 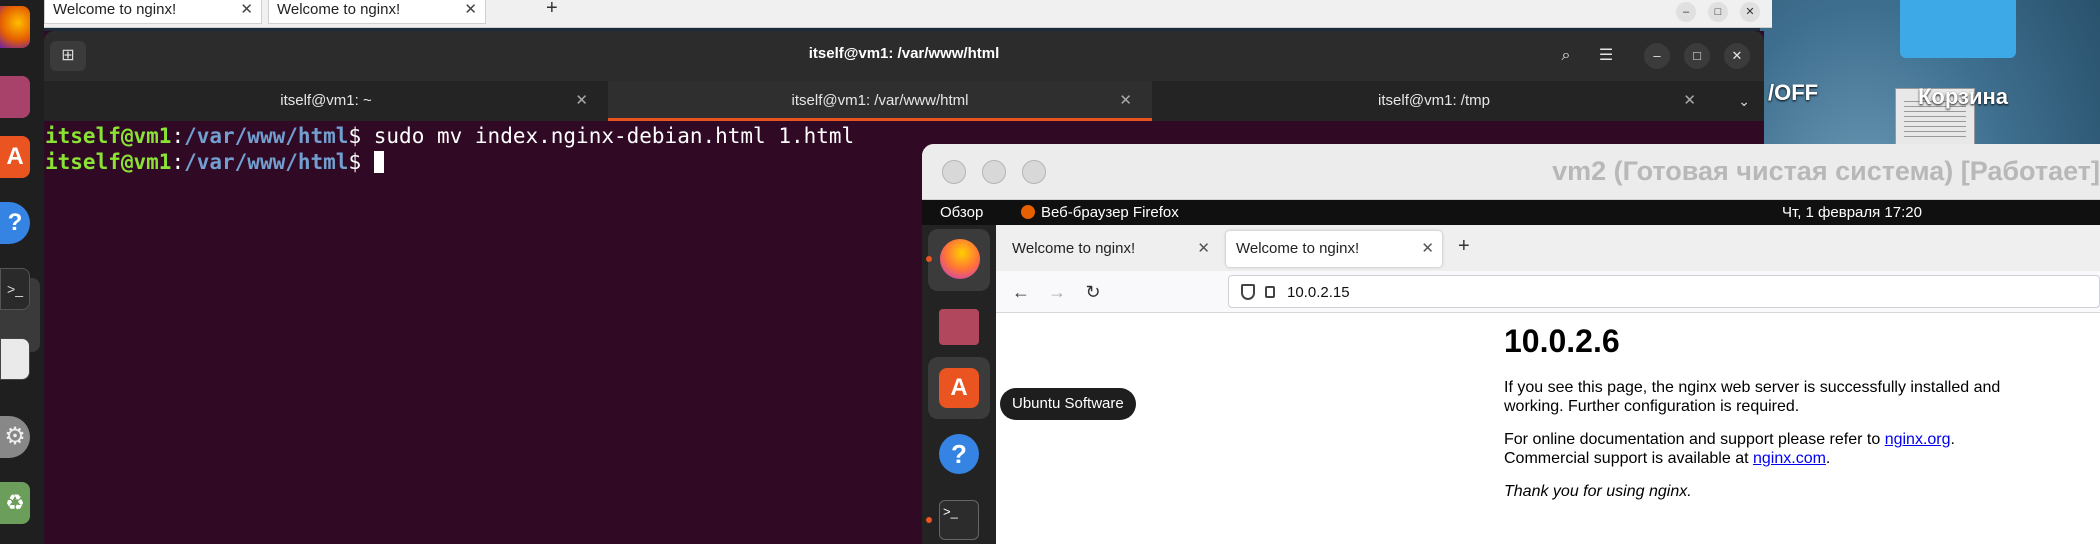 What do you see at coordinates (954, 172) in the screenshot?
I see `close-icon` at bounding box center [954, 172].